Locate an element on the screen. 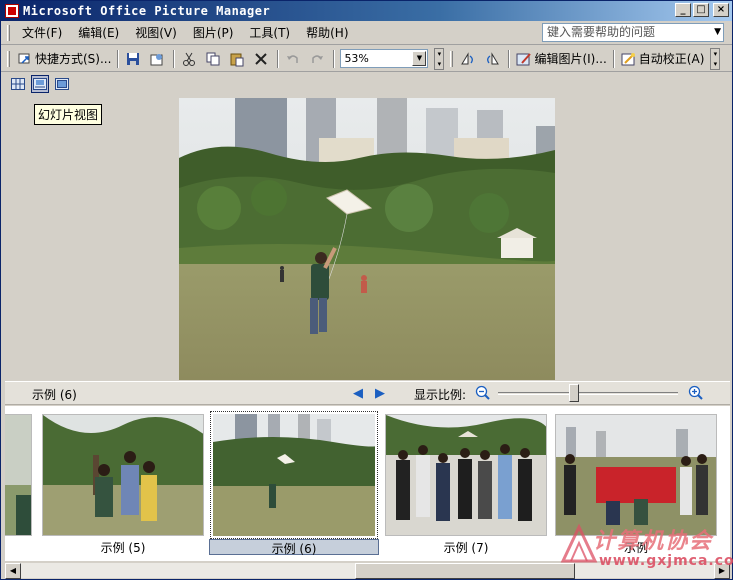 Image resolution: width=733 pixels, height=580 pixels. redo-button is located at coordinates (318, 59).